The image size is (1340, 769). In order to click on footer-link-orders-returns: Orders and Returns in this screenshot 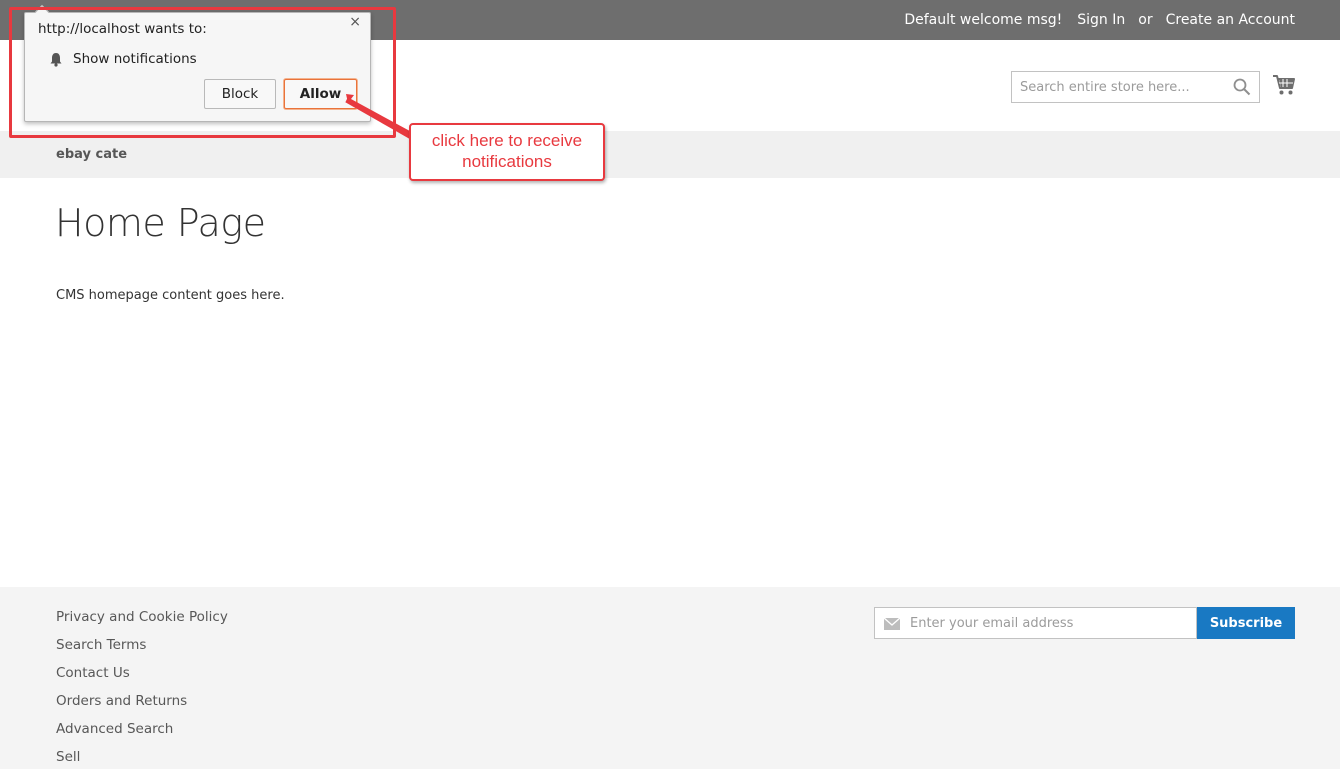, I will do `click(142, 705)`.